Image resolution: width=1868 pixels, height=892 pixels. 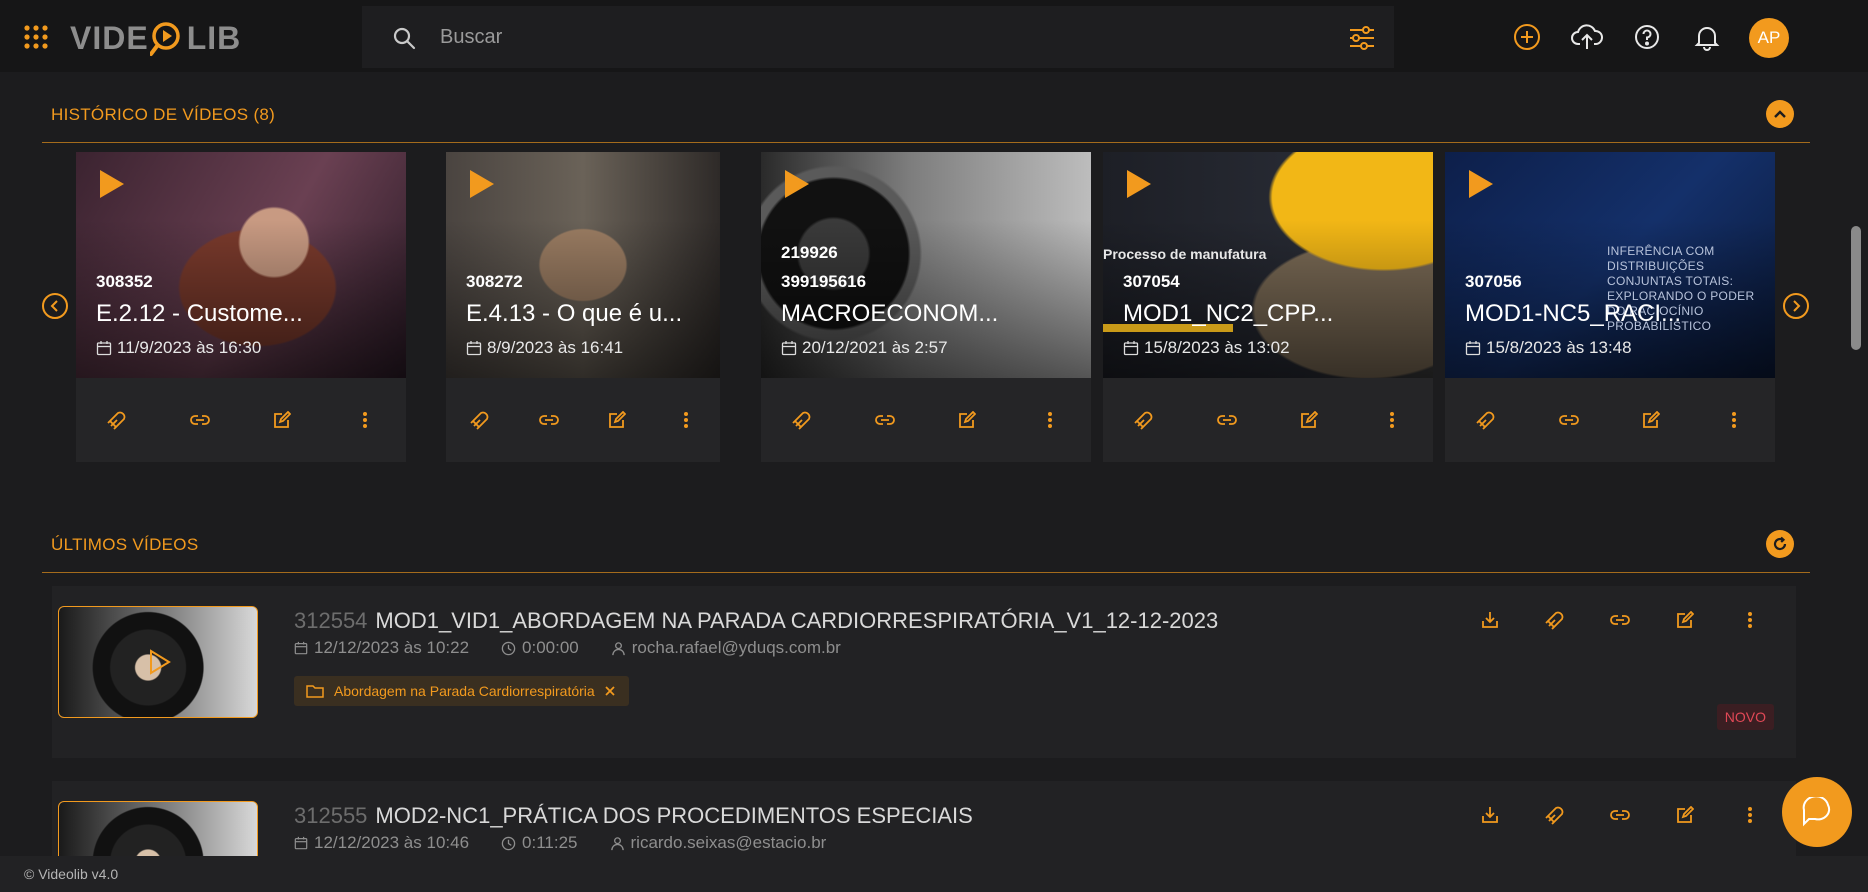 What do you see at coordinates (1151, 281) in the screenshot?
I see `video-id: 307054` at bounding box center [1151, 281].